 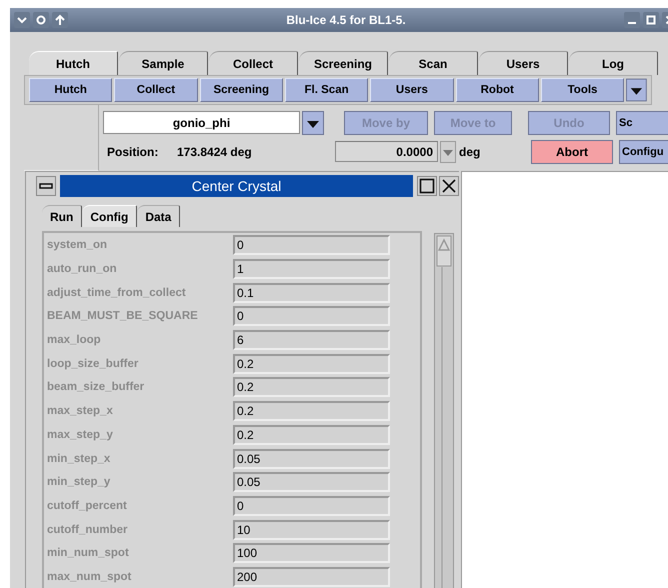 What do you see at coordinates (241, 90) in the screenshot?
I see `toolbar-button: Screening` at bounding box center [241, 90].